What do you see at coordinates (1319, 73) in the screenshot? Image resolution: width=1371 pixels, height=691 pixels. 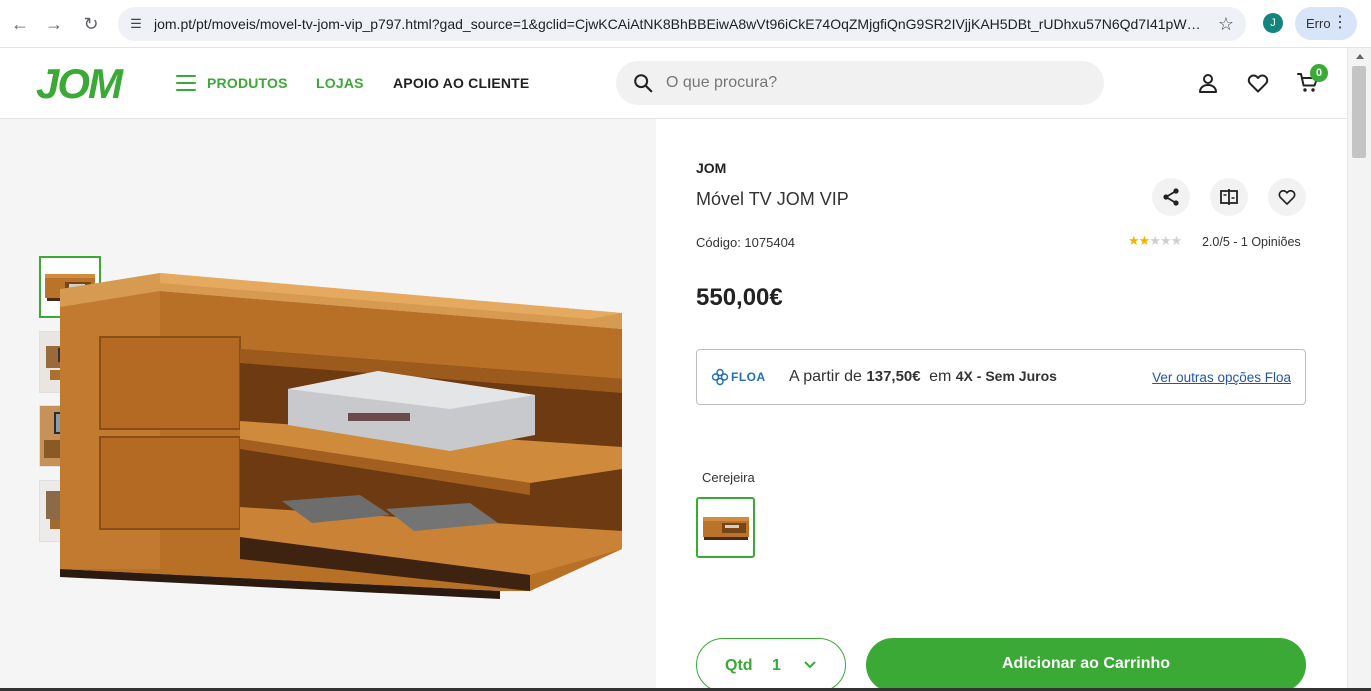 I see `cart-count-badge: 0` at bounding box center [1319, 73].